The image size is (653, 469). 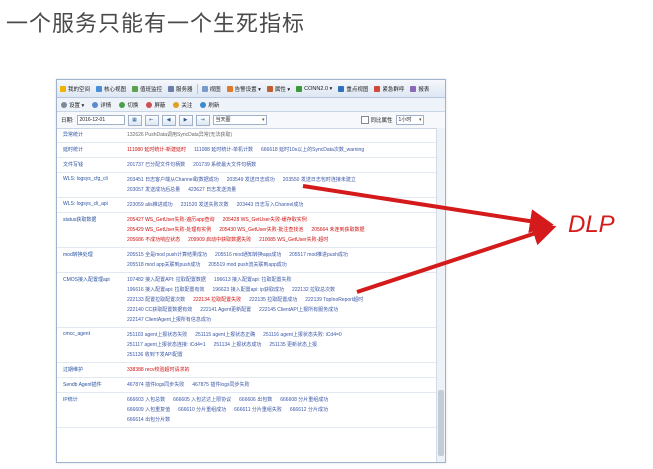 I want to click on attribute-link: 196613 接入配置api: 拉取配置失败, so click(x=253, y=280).